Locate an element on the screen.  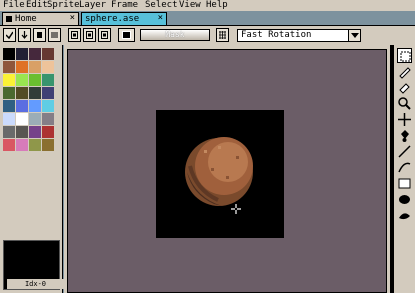
marquee-icon is located at coordinates (405, 56).